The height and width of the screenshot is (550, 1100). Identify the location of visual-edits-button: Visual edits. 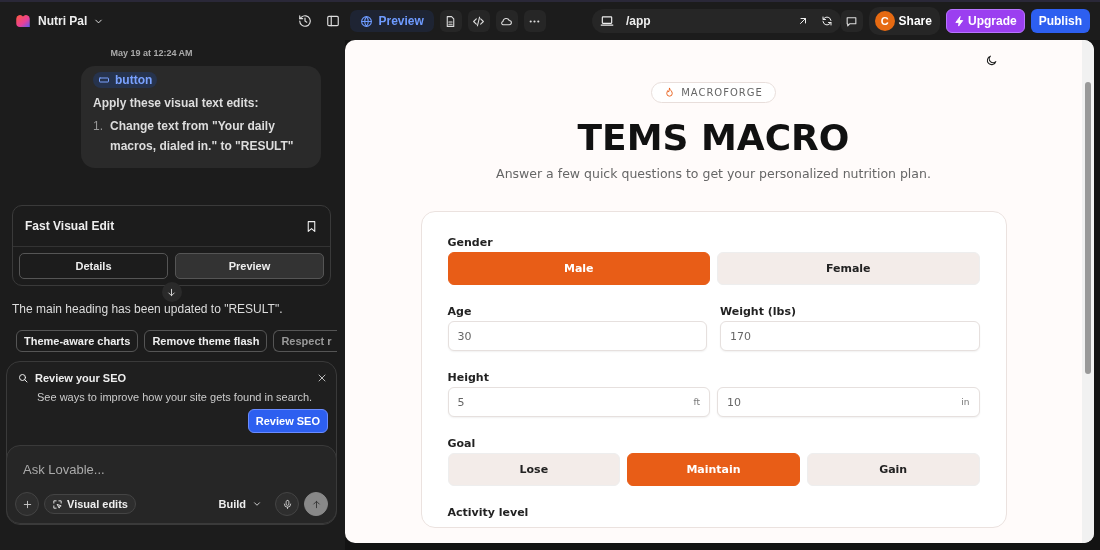
(90, 504).